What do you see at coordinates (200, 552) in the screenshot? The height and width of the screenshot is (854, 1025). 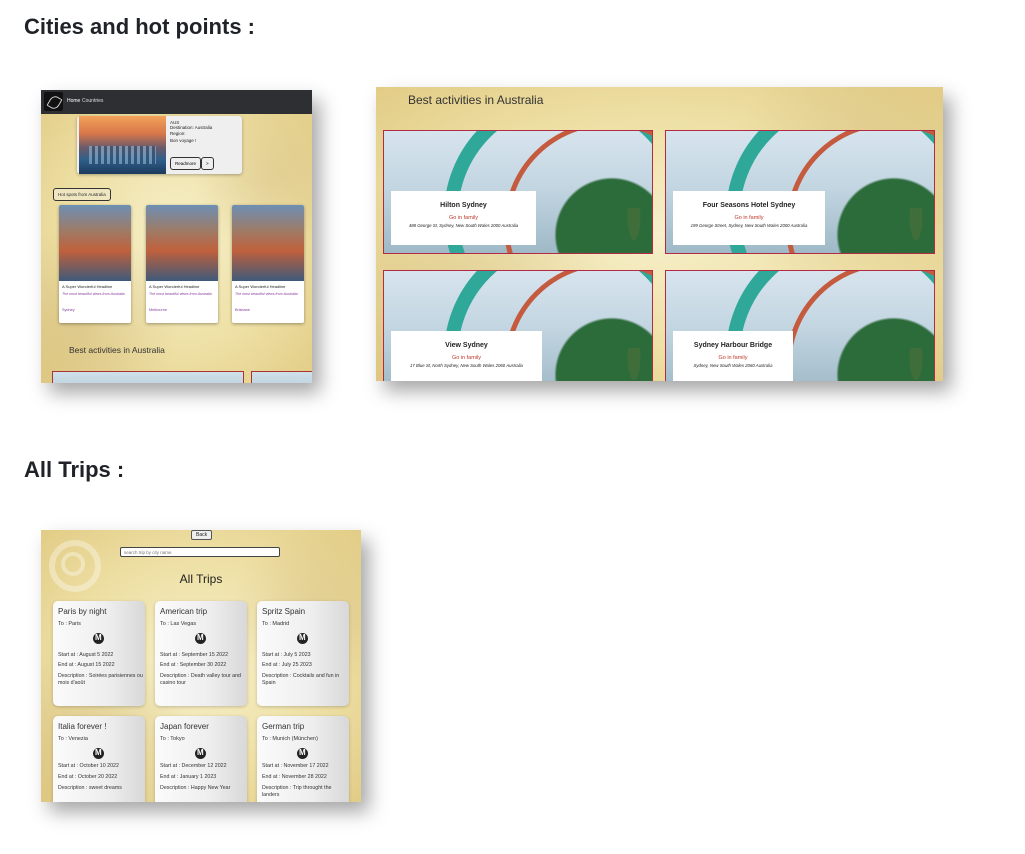 I see `search-input` at bounding box center [200, 552].